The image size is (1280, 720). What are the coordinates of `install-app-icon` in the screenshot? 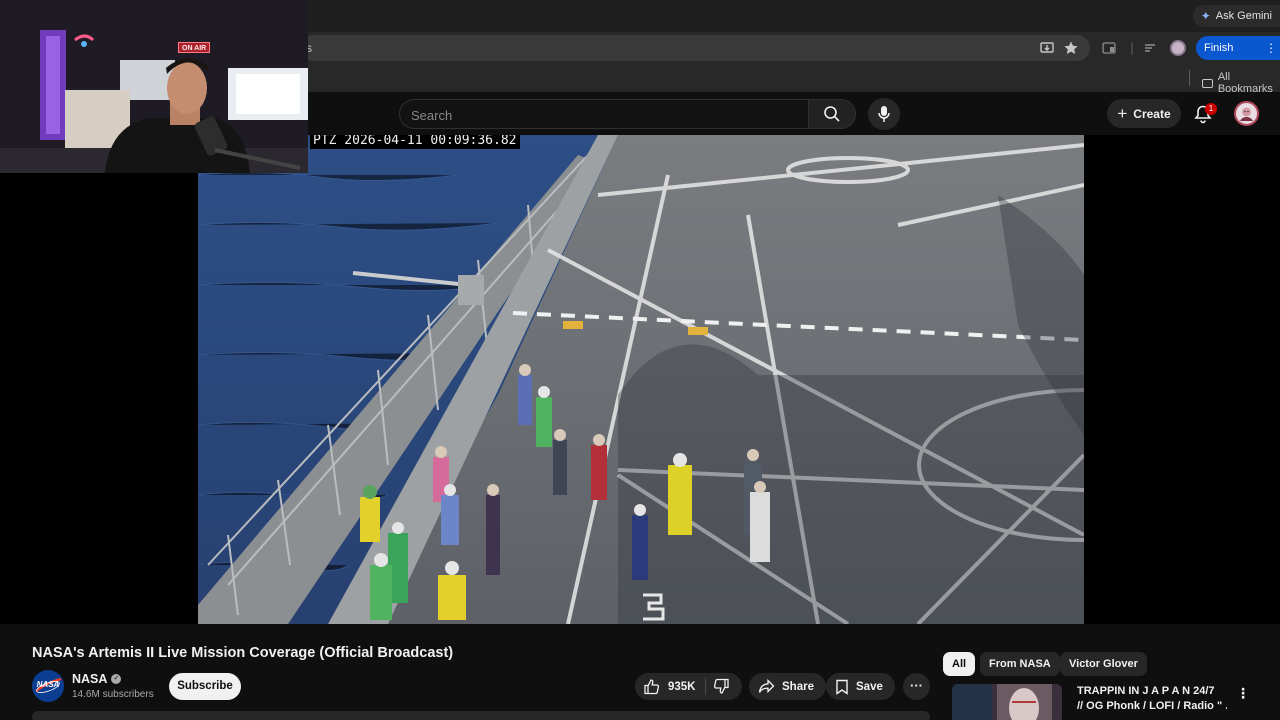 It's located at (1047, 48).